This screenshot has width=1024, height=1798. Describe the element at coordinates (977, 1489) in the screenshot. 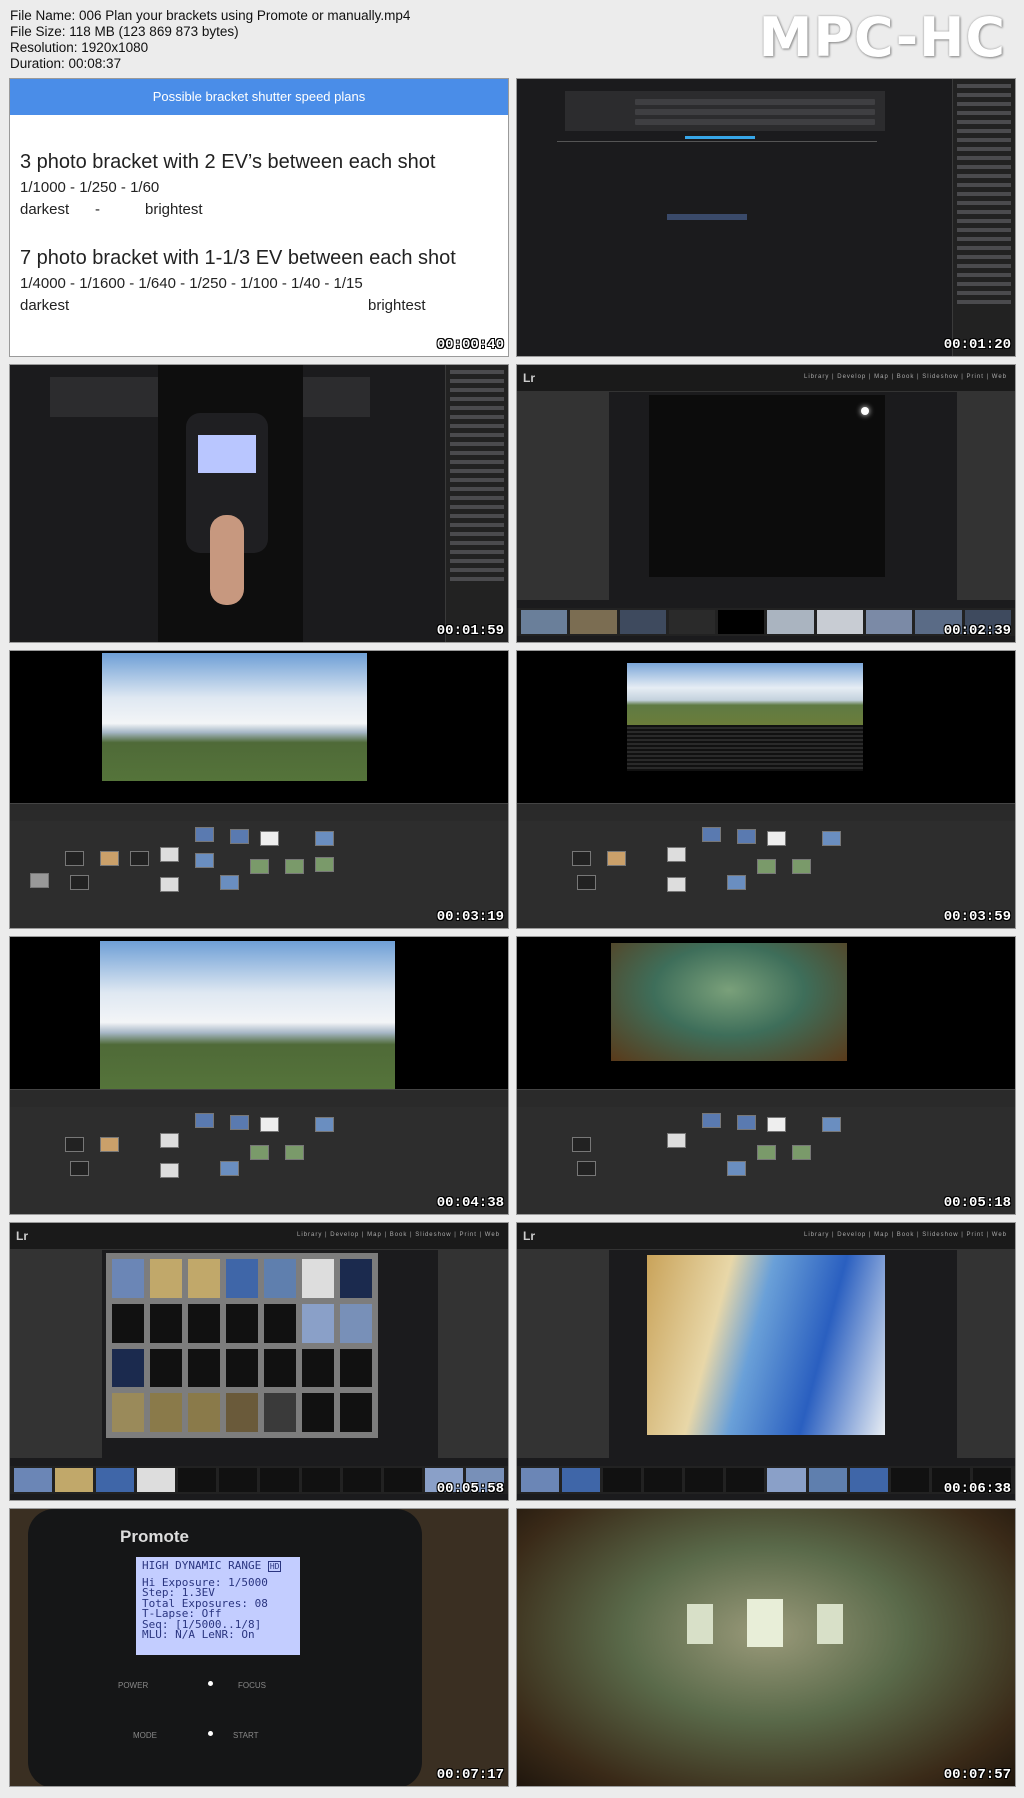

I see `timestamp: 00:06:38` at that location.